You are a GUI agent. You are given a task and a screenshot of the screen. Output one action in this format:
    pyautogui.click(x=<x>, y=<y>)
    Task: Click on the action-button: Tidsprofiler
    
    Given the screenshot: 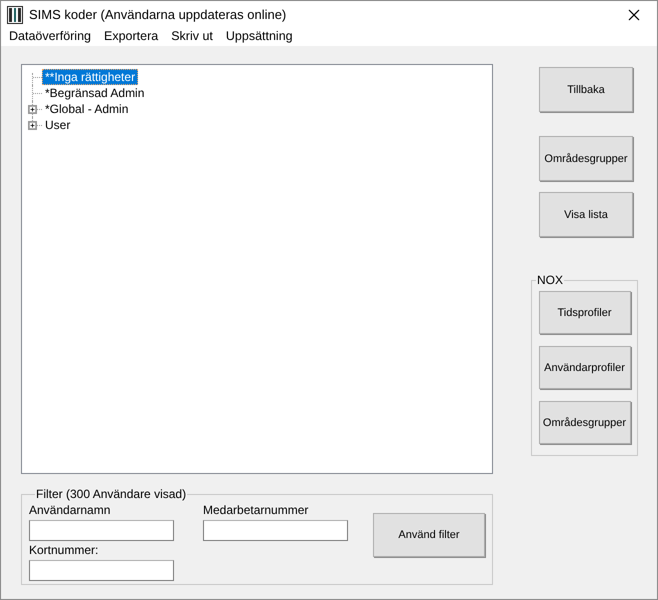 What is the action you would take?
    pyautogui.click(x=584, y=312)
    